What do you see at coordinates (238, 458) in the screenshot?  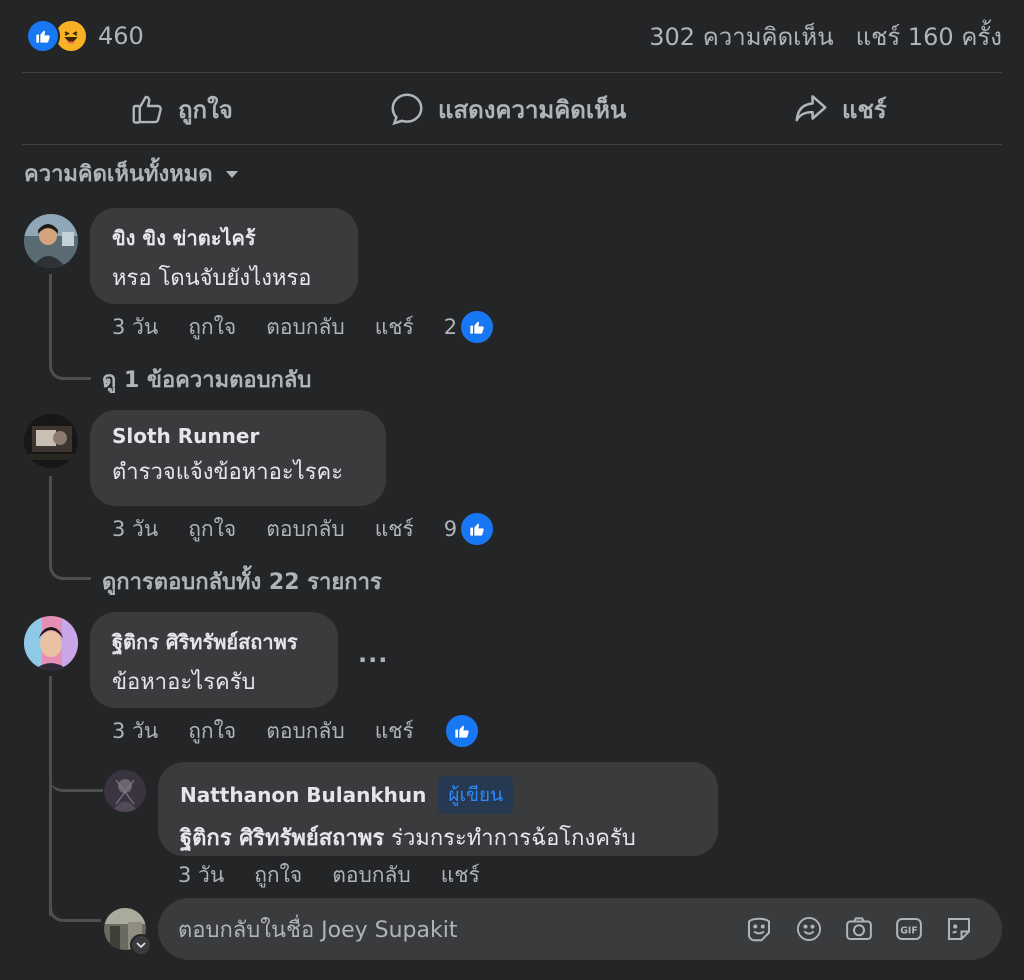 I see `comment-bubble: Sloth Runner ตำรวจแจ้งข้อหาอะไรคะ` at bounding box center [238, 458].